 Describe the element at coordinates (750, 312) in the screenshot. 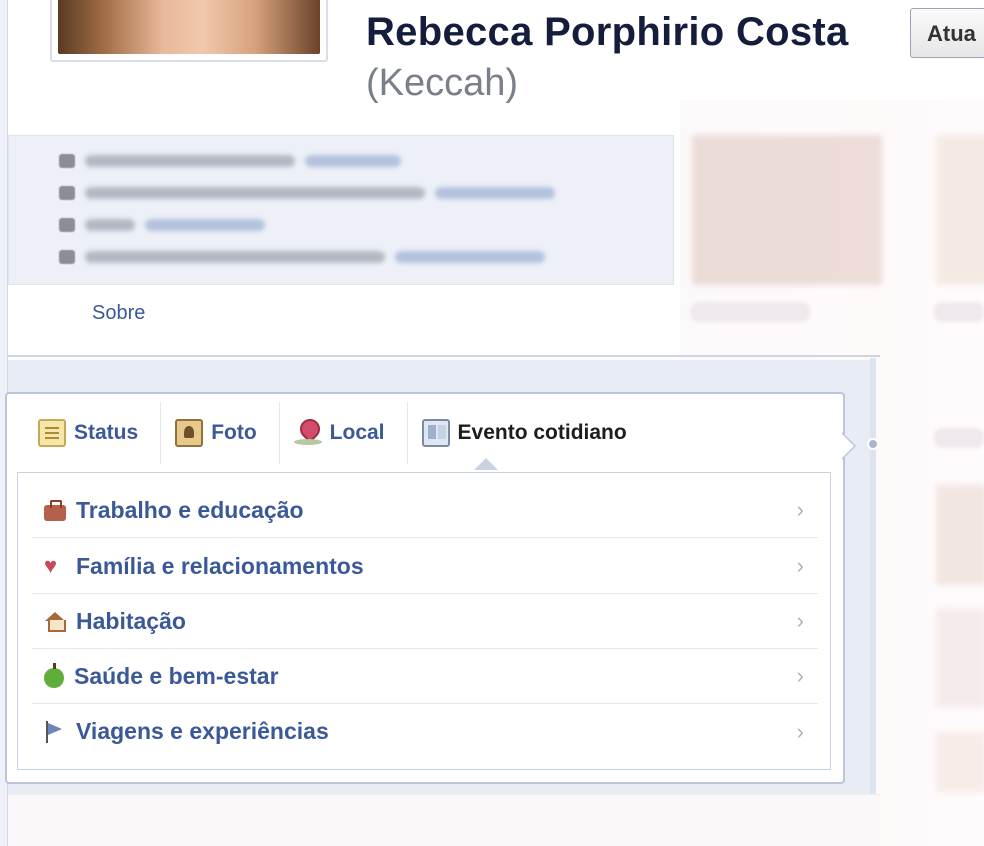

I see `friends-label-blurred` at that location.